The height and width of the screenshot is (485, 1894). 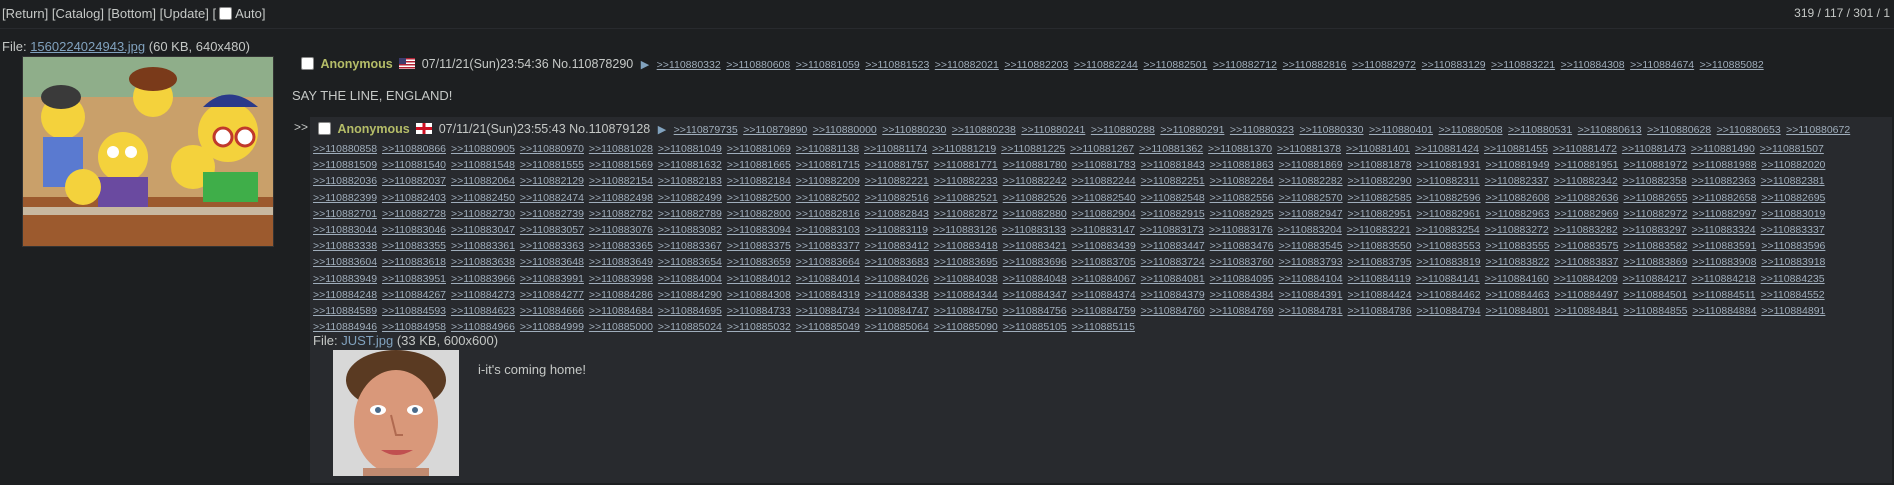 What do you see at coordinates (621, 149) in the screenshot?
I see `backlink: >>110881028` at bounding box center [621, 149].